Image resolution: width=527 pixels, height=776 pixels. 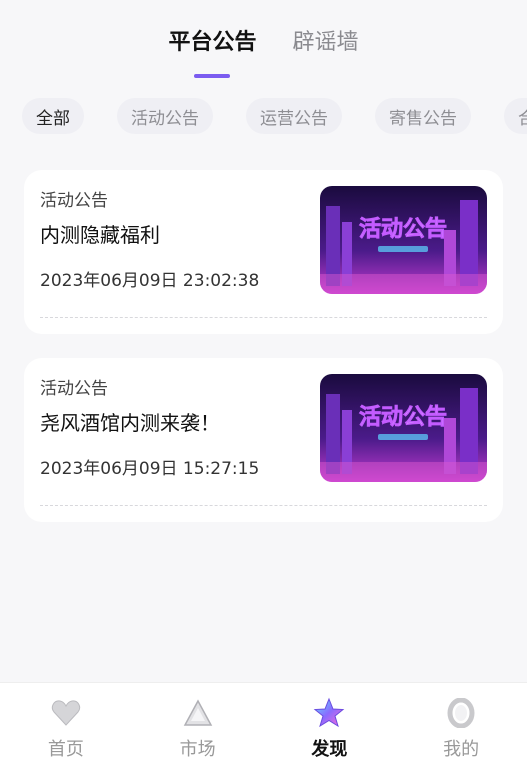 What do you see at coordinates (66, 713) in the screenshot?
I see `heart-icon` at bounding box center [66, 713].